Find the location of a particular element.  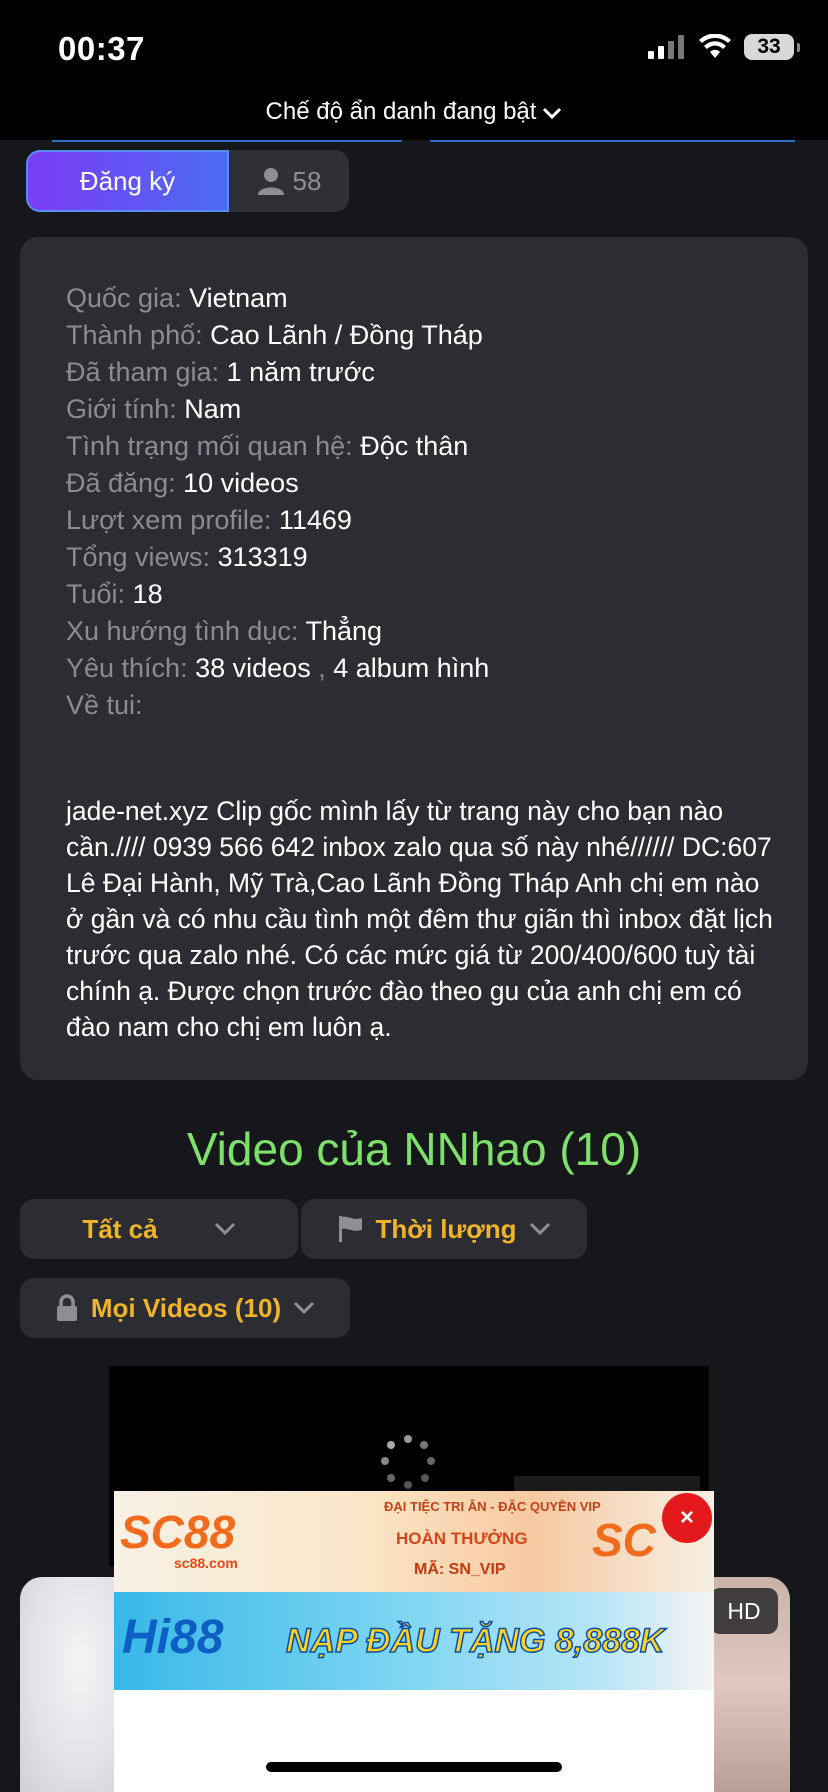

info-gender: Giới tính: Nam is located at coordinates (154, 409).